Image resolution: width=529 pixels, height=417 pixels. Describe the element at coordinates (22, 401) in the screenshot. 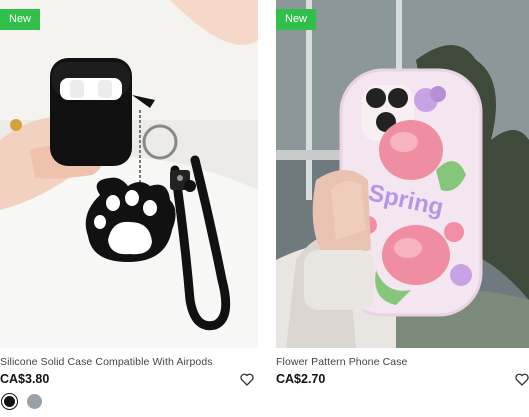

I see `color-swatches` at that location.